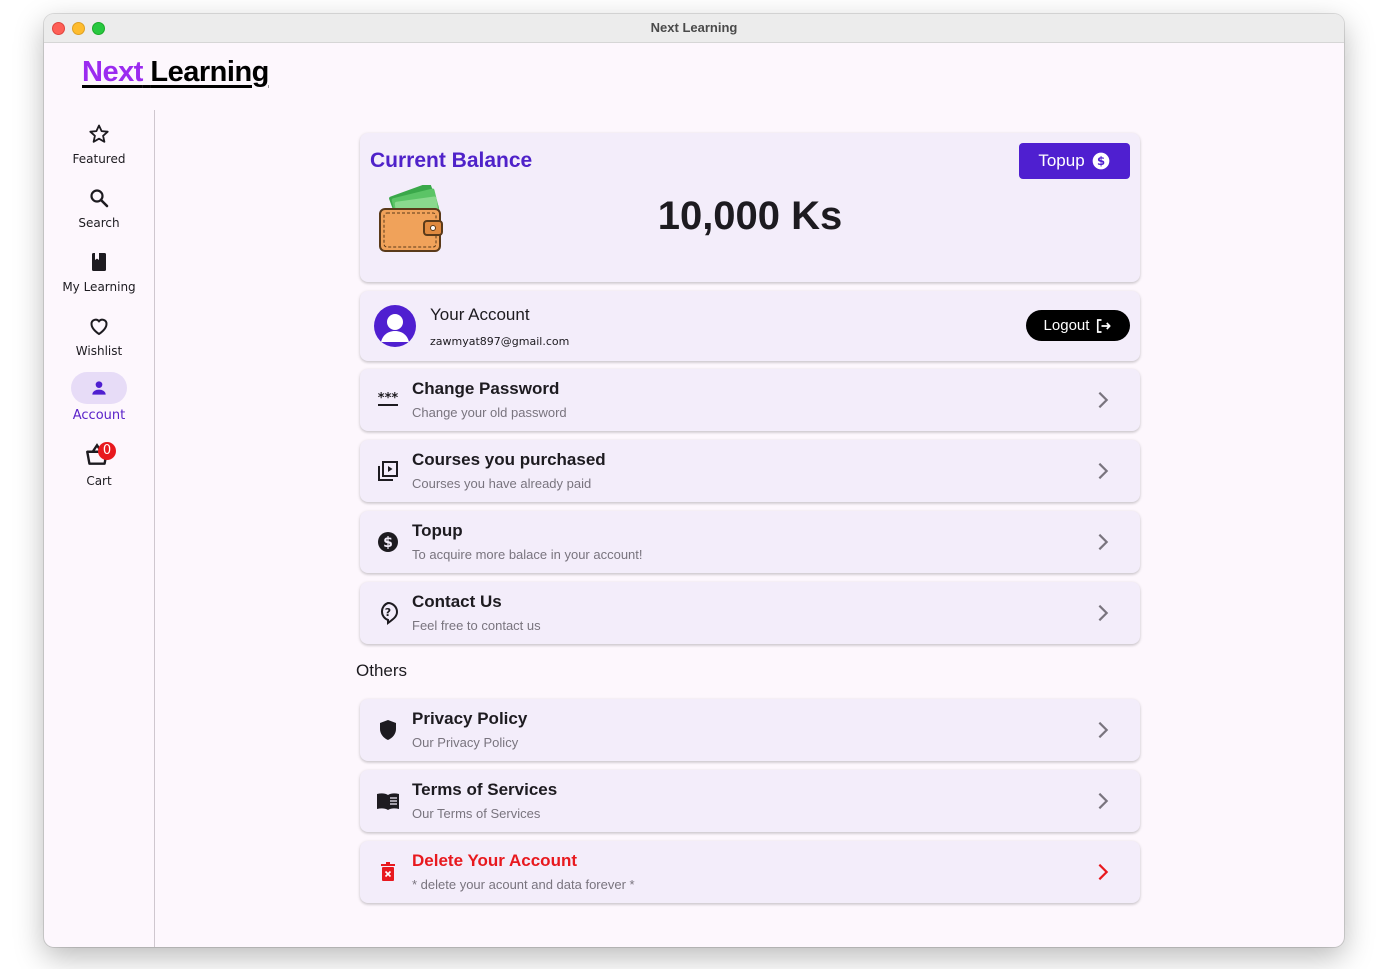 Image resolution: width=1389 pixels, height=969 pixels. What do you see at coordinates (457, 601) in the screenshot?
I see `row-title: Contact Us` at bounding box center [457, 601].